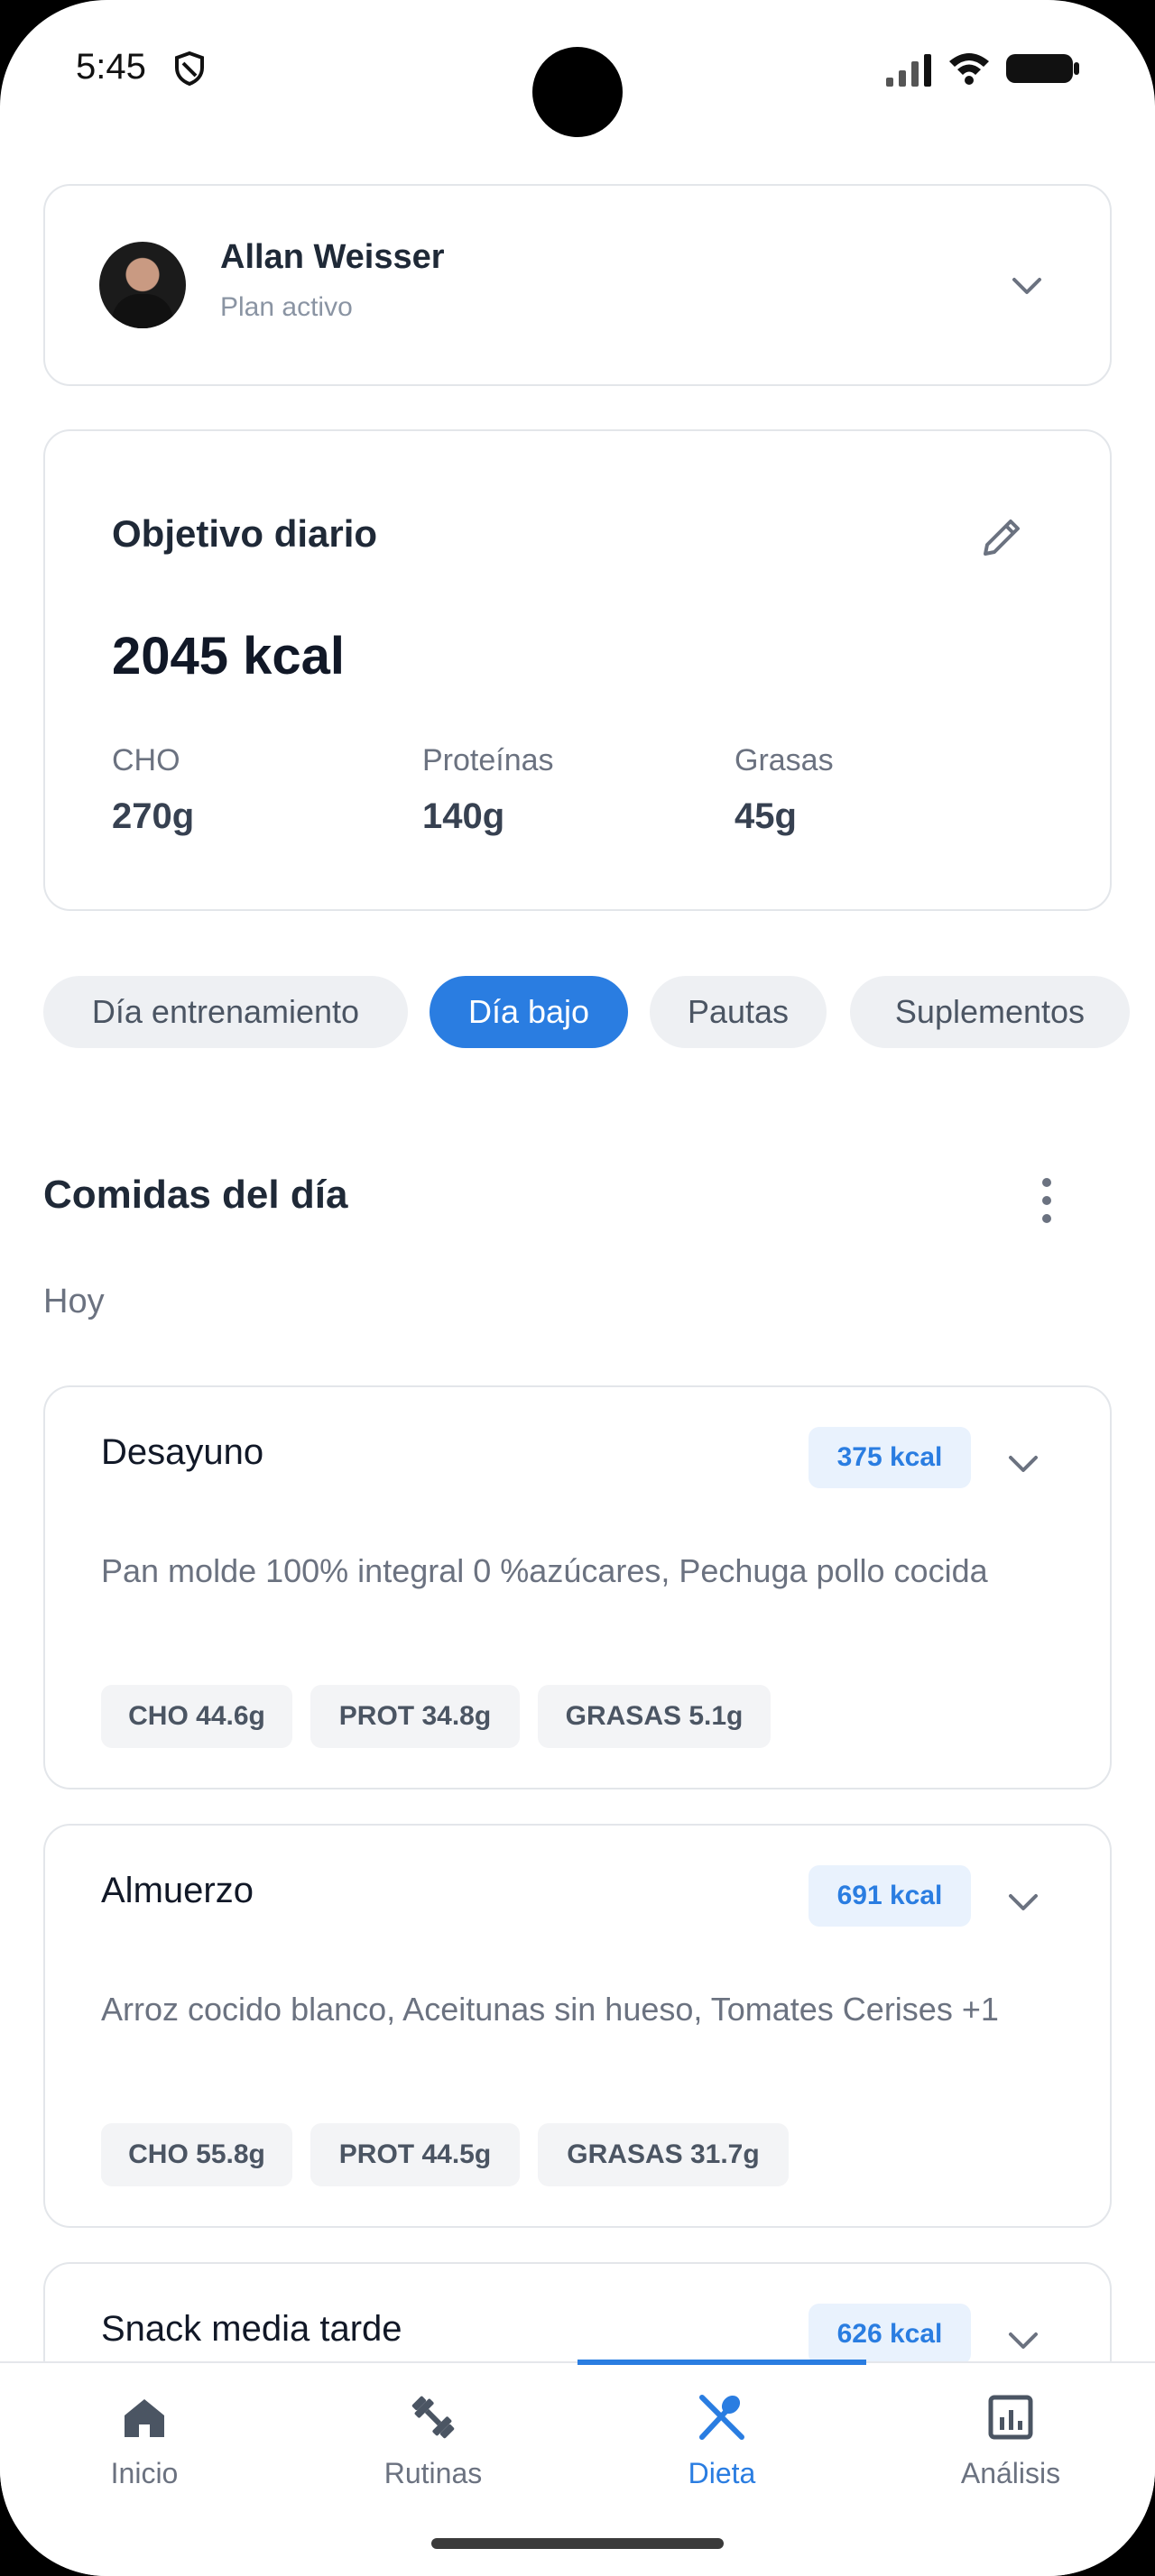 Image resolution: width=1155 pixels, height=2576 pixels. I want to click on goal-title: Objetivo diario, so click(245, 533).